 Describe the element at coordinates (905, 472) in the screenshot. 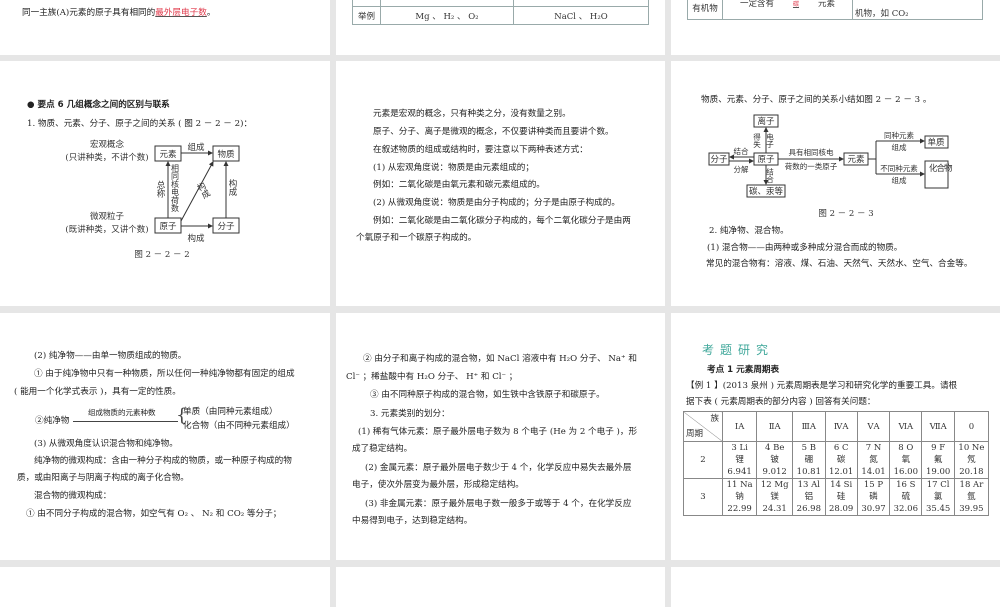

I see `atomic-mass: 16.00` at that location.